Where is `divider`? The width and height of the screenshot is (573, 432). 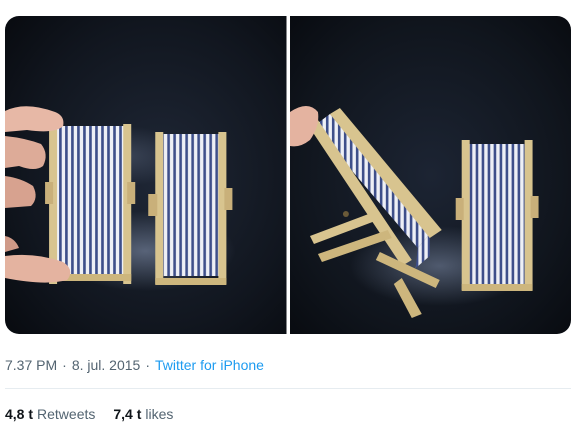 divider is located at coordinates (288, 388).